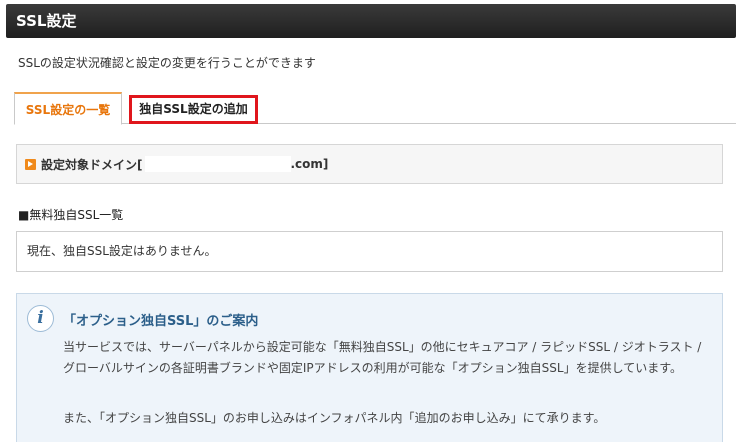  What do you see at coordinates (369, 164) in the screenshot?
I see `target-domain-box: 設定対象ドメイン[ .com]` at bounding box center [369, 164].